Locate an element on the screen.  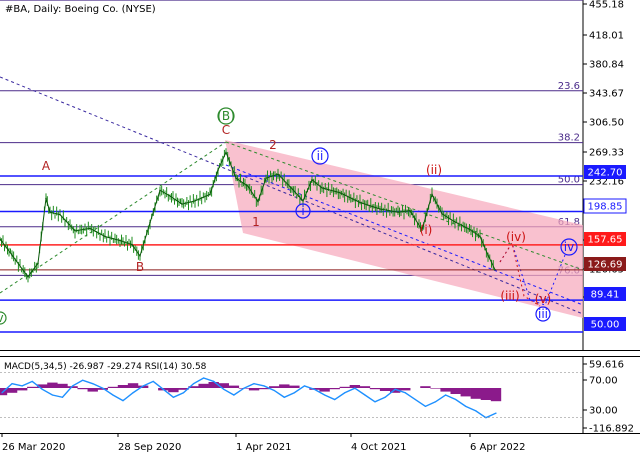
wave-label-7: ii is located at coordinates (320, 156).